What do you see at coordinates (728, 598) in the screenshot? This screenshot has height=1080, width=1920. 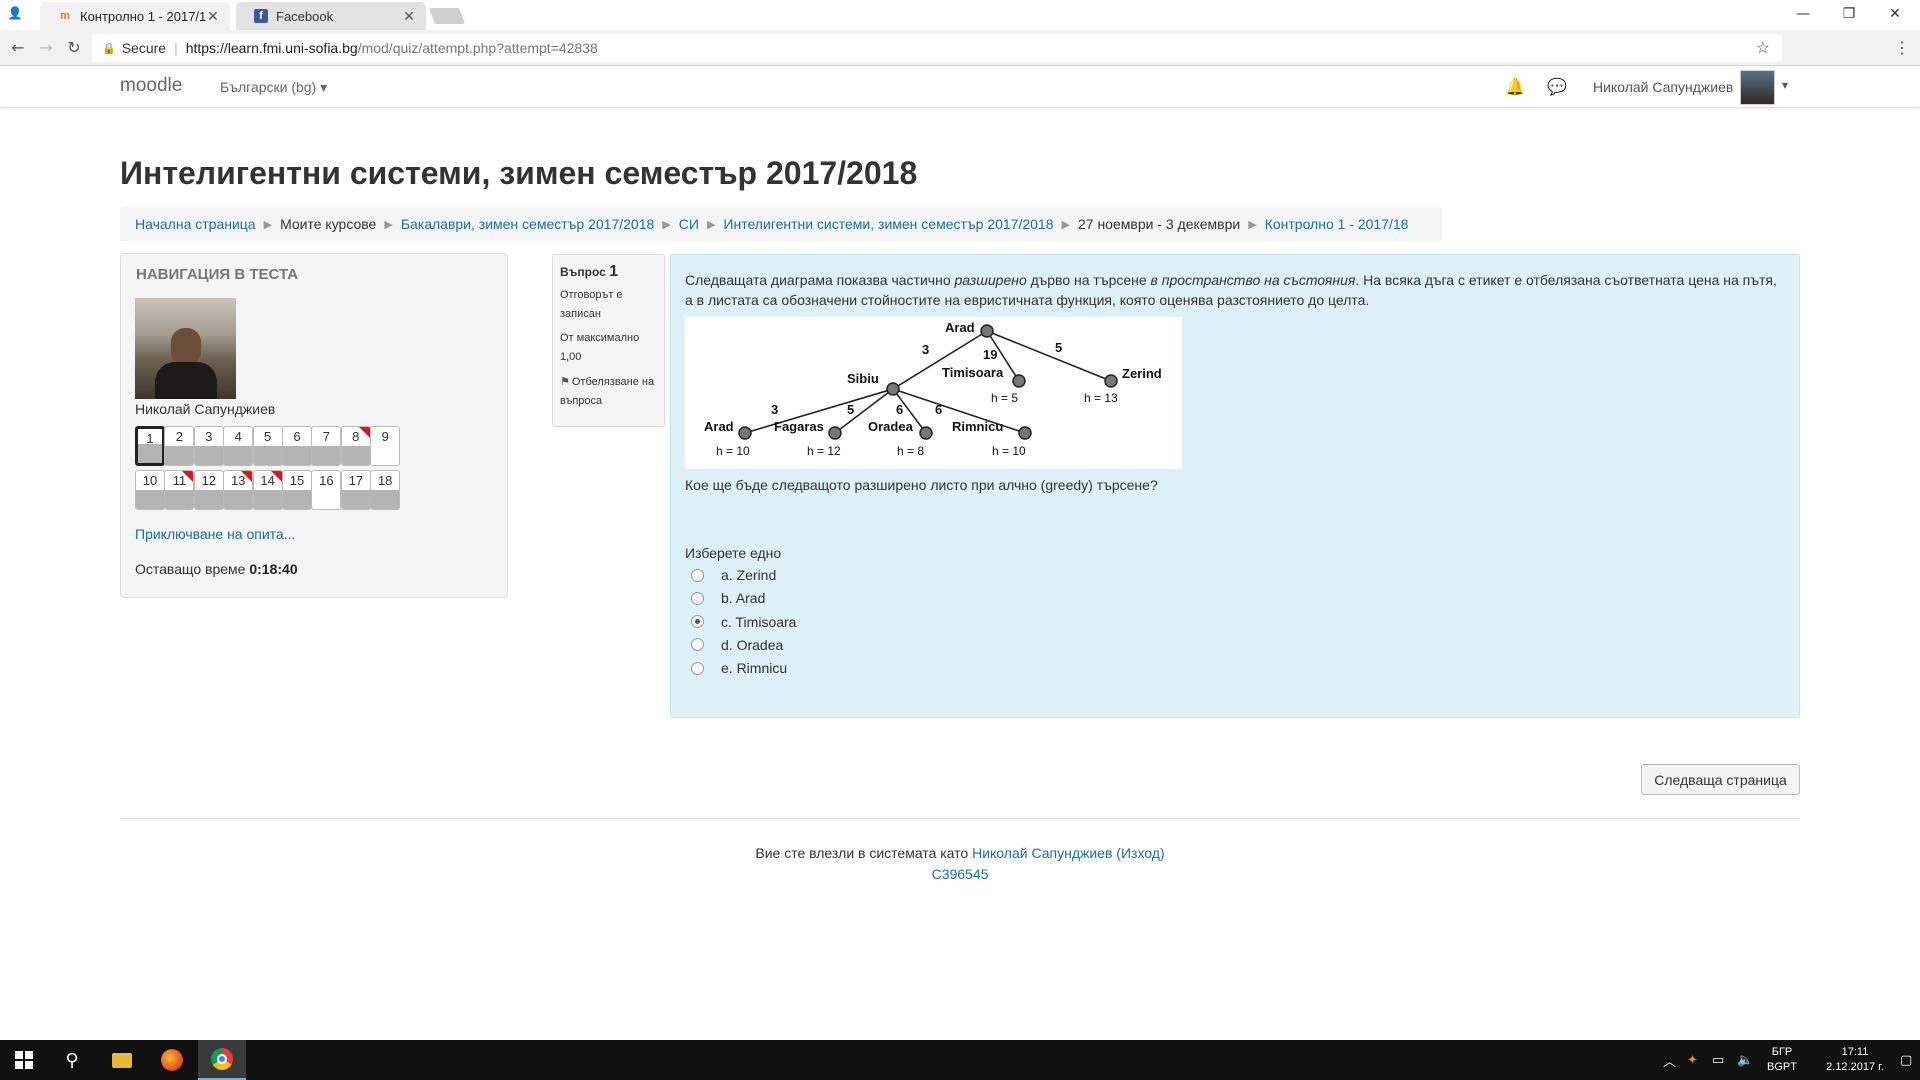 I see `answer-option: b. Arad` at bounding box center [728, 598].